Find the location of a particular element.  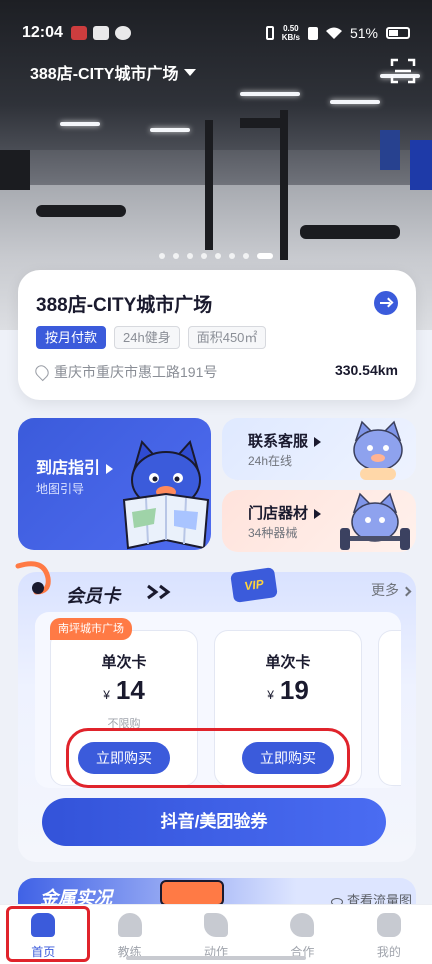

equipment-title: 门店器材 is located at coordinates (285, 512).